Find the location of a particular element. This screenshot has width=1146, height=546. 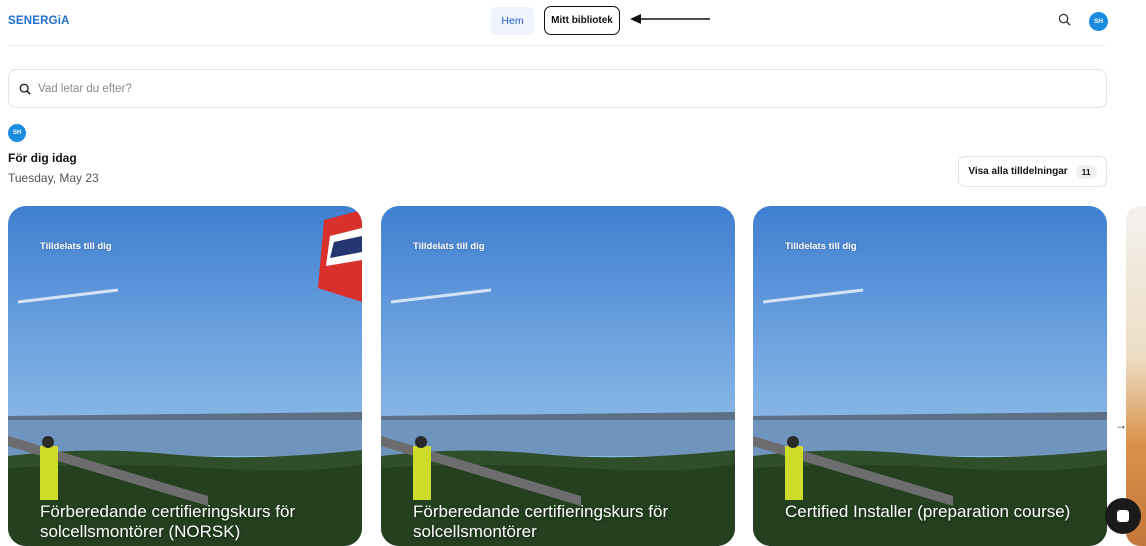

search-bar is located at coordinates (557, 88).